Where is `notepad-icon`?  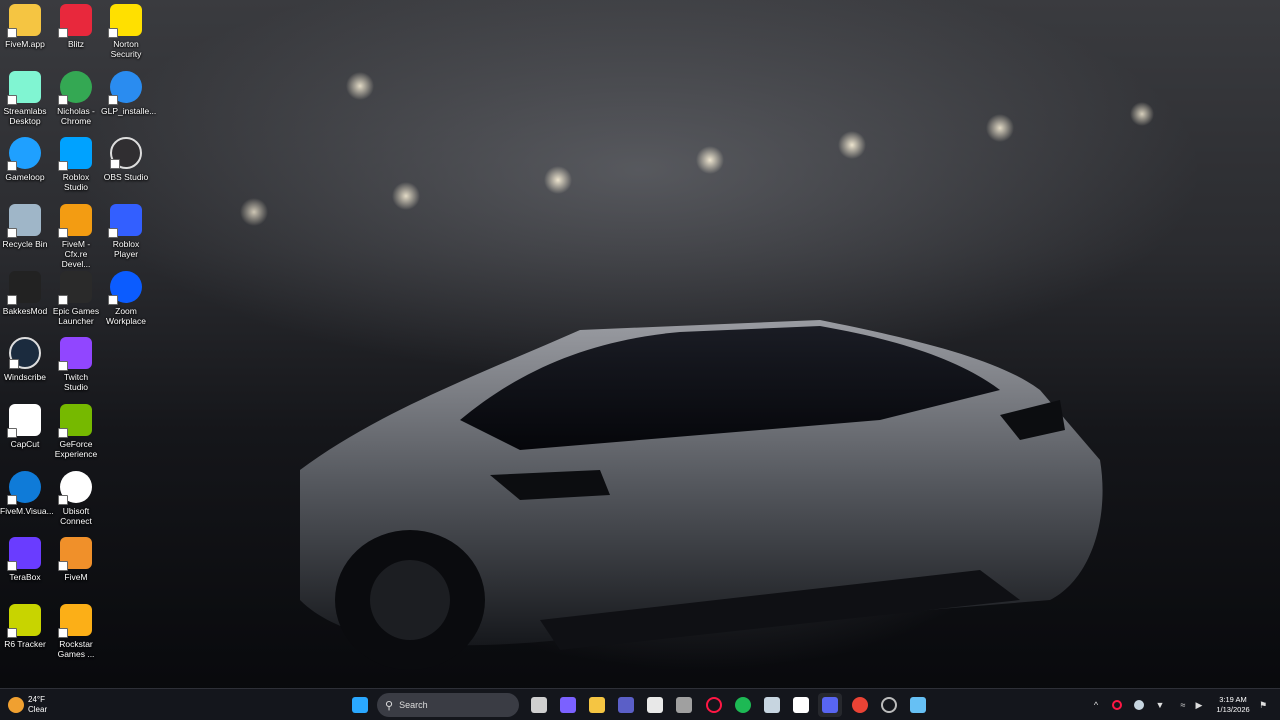 notepad-icon is located at coordinates (801, 705).